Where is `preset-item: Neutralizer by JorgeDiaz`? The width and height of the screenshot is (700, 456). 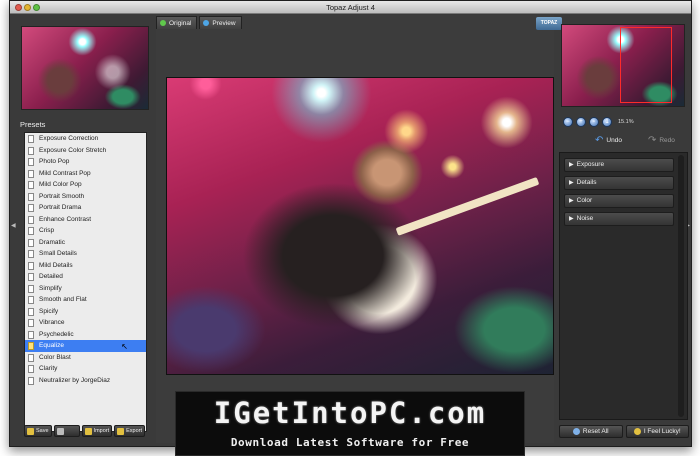 preset-item: Neutralizer by JorgeDiaz is located at coordinates (85, 381).